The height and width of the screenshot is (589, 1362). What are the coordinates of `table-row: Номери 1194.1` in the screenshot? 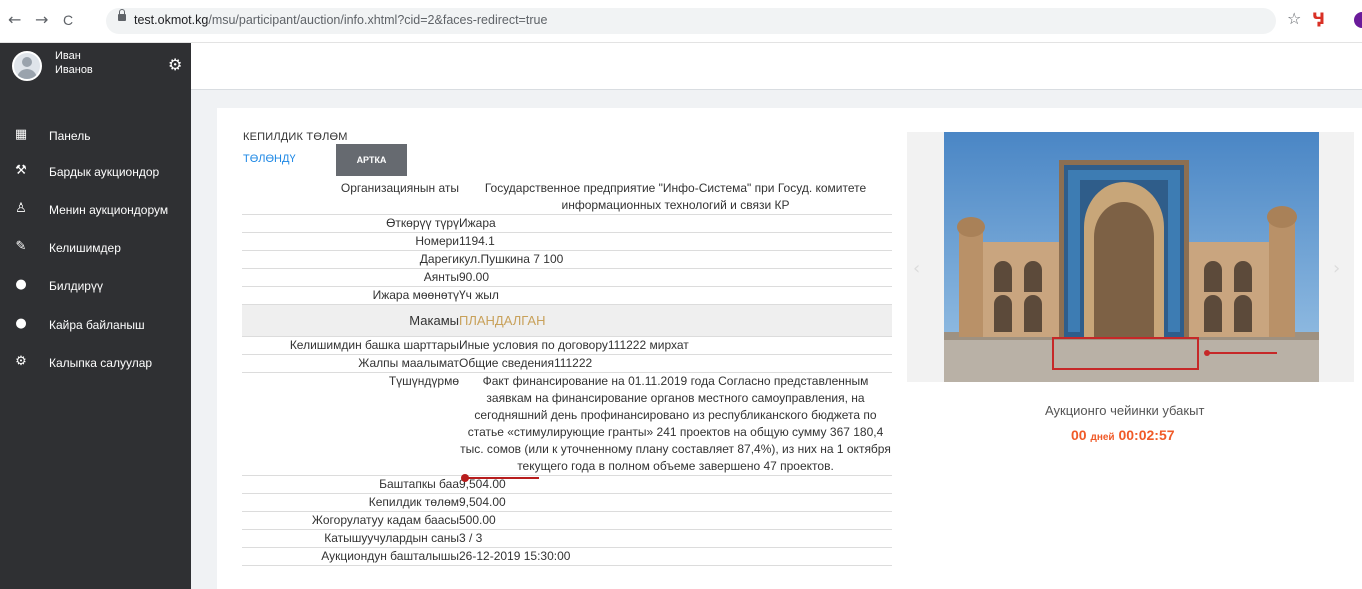 It's located at (567, 241).